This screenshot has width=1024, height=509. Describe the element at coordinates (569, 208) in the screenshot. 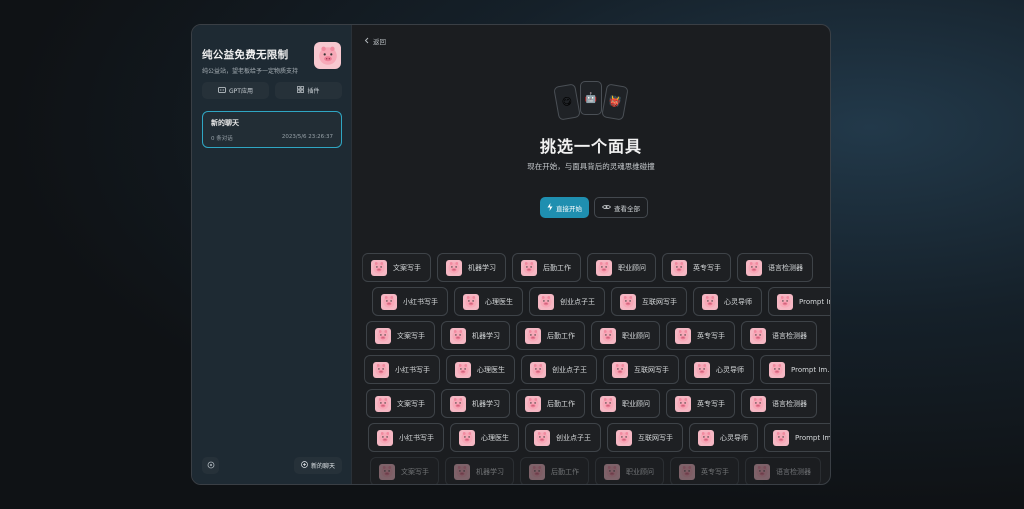

I see `start-label: 直接开始` at that location.